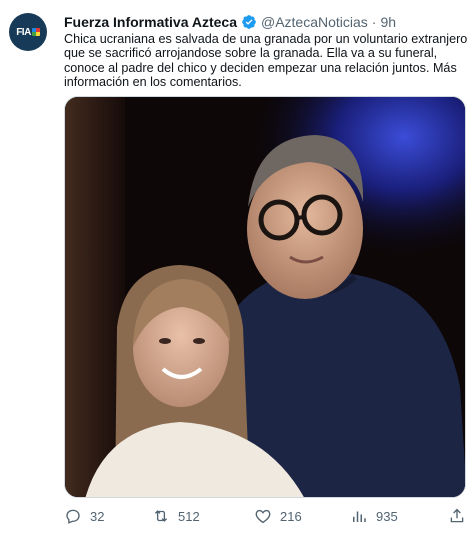 This screenshot has width=476, height=553. What do you see at coordinates (359, 516) in the screenshot?
I see `views-icon` at bounding box center [359, 516].